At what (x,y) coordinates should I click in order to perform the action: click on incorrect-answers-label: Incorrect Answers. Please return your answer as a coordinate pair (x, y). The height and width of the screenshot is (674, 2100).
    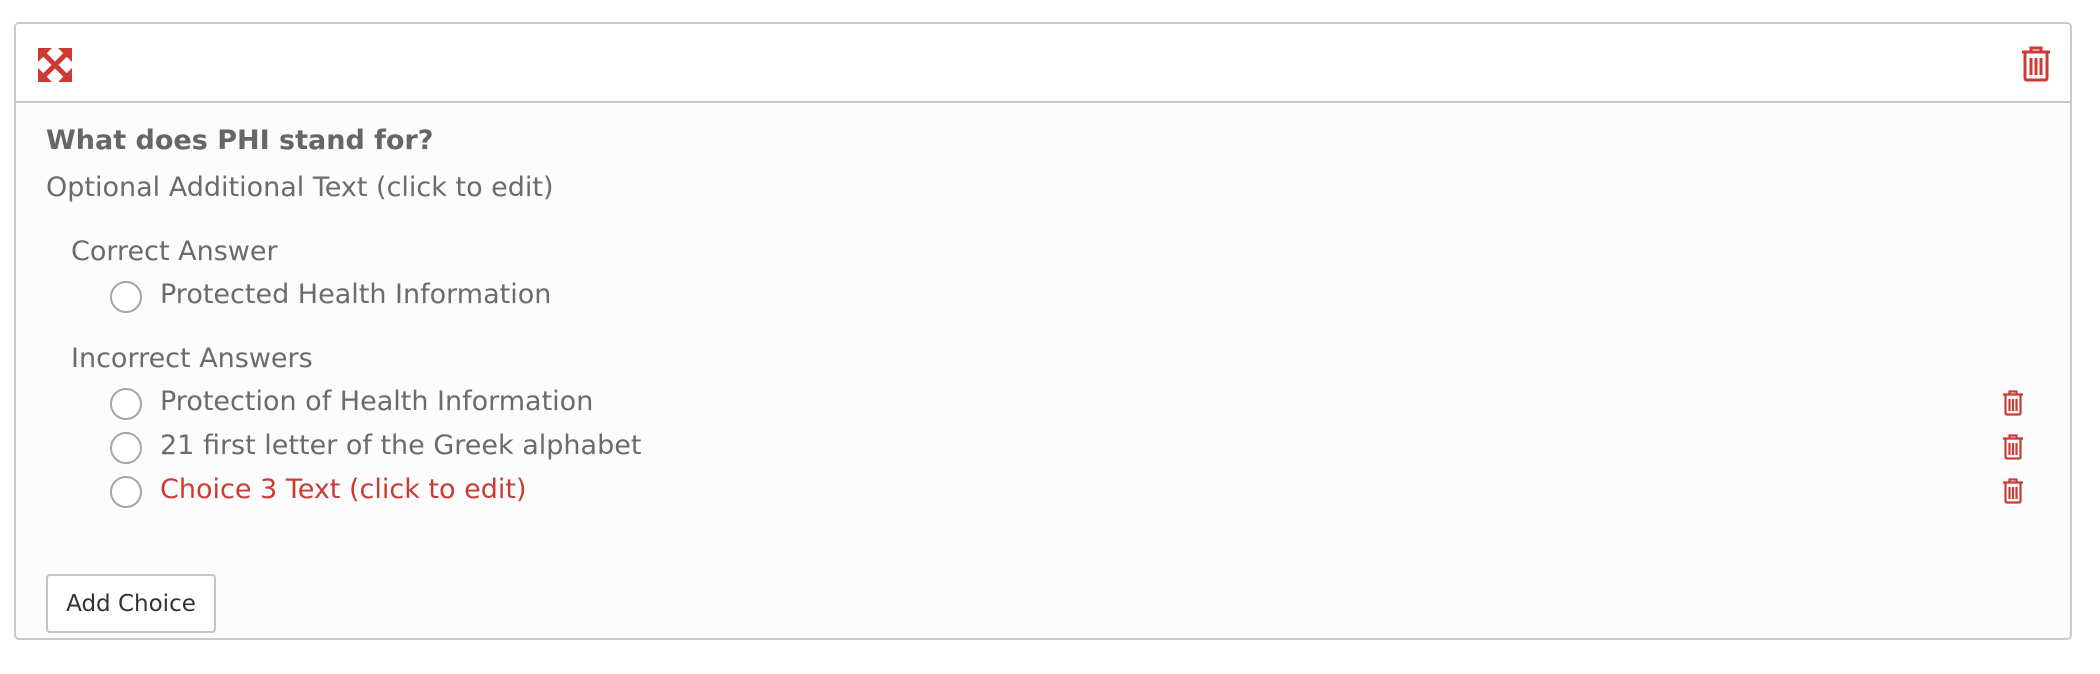
    Looking at the image, I should click on (192, 358).